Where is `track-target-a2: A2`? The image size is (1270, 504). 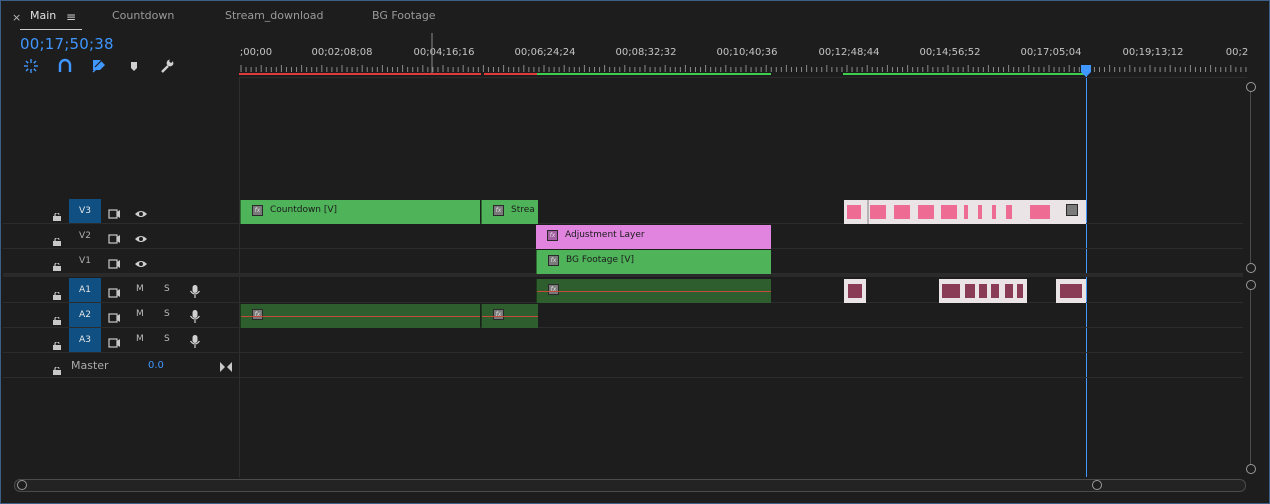
track-target-a2: A2 is located at coordinates (85, 315).